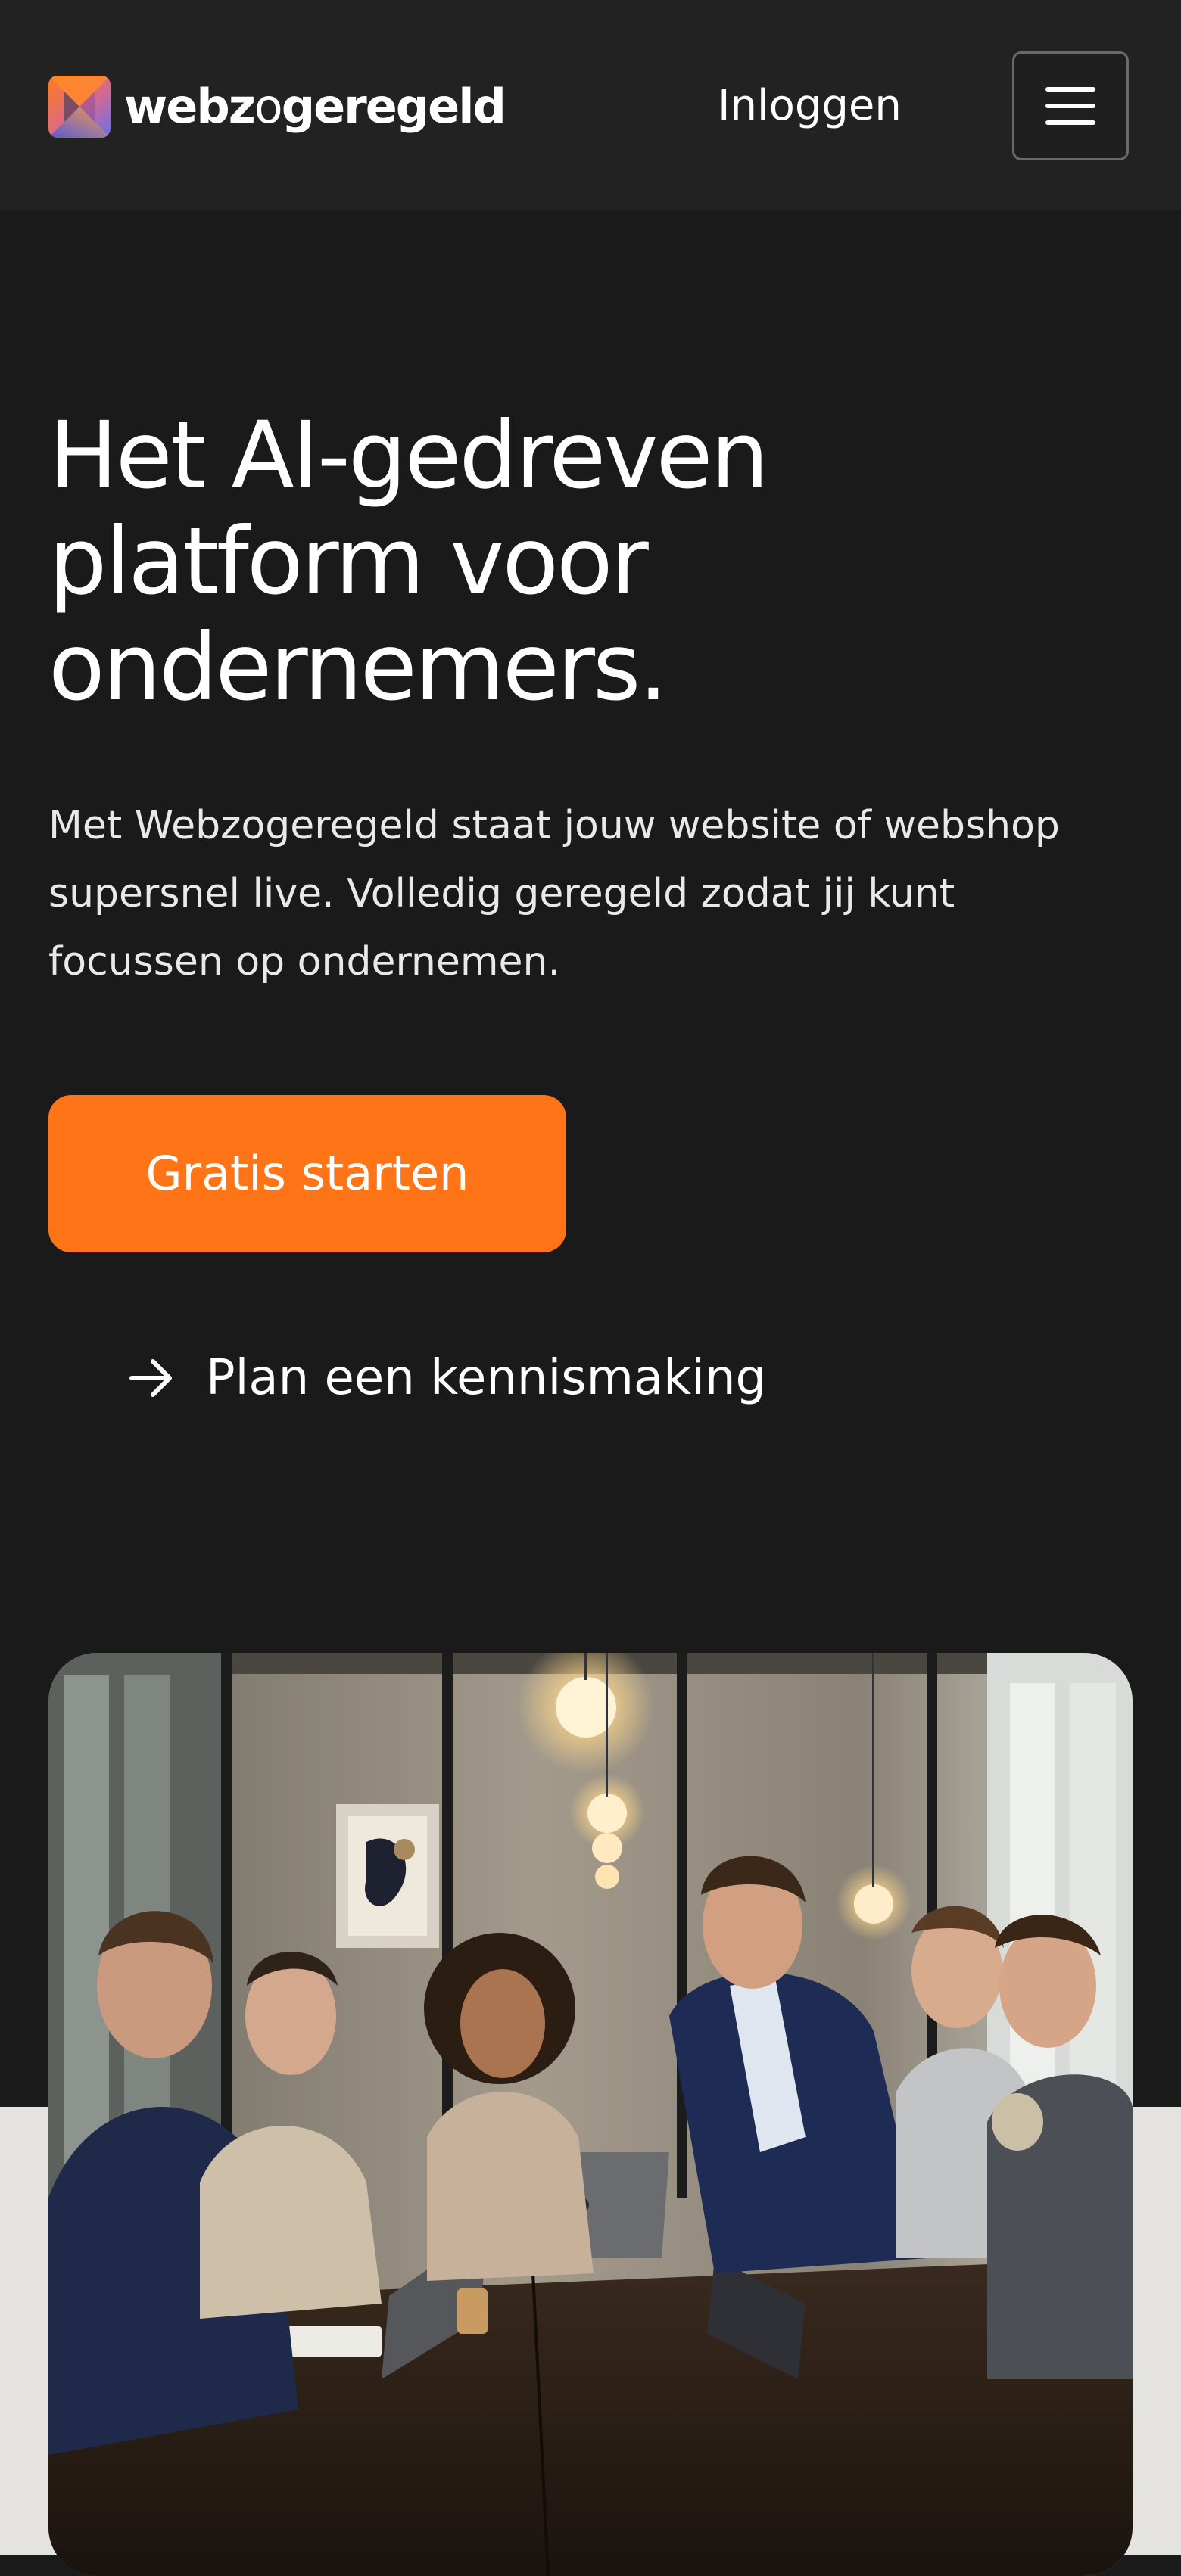  Describe the element at coordinates (190, 107) in the screenshot. I see `logo-text-part-1: webz` at that location.